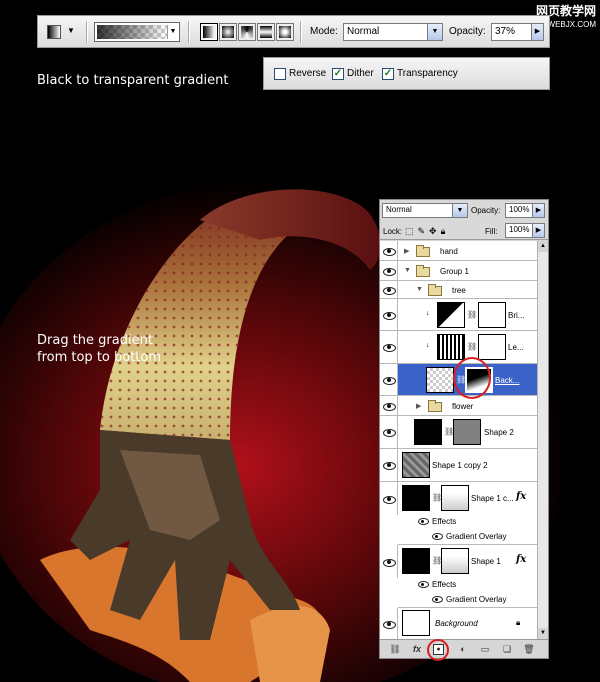  What do you see at coordinates (529, 649) in the screenshot?
I see `trash-icon: 🗑︎` at bounding box center [529, 649].